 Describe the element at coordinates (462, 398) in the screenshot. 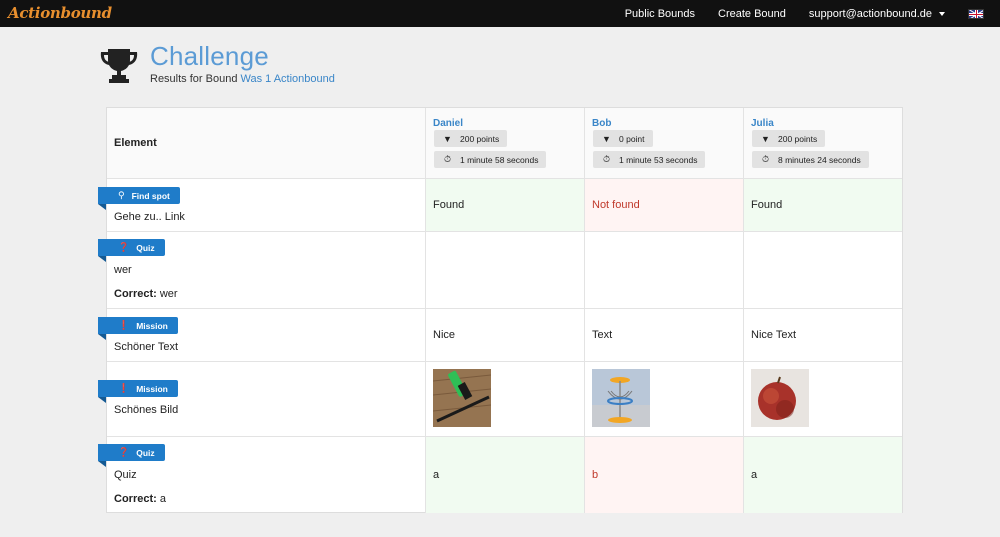

I see `marker-photo` at that location.